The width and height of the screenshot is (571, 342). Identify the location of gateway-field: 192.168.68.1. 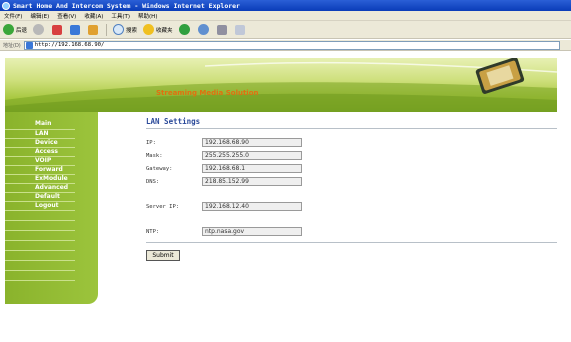
(252, 168).